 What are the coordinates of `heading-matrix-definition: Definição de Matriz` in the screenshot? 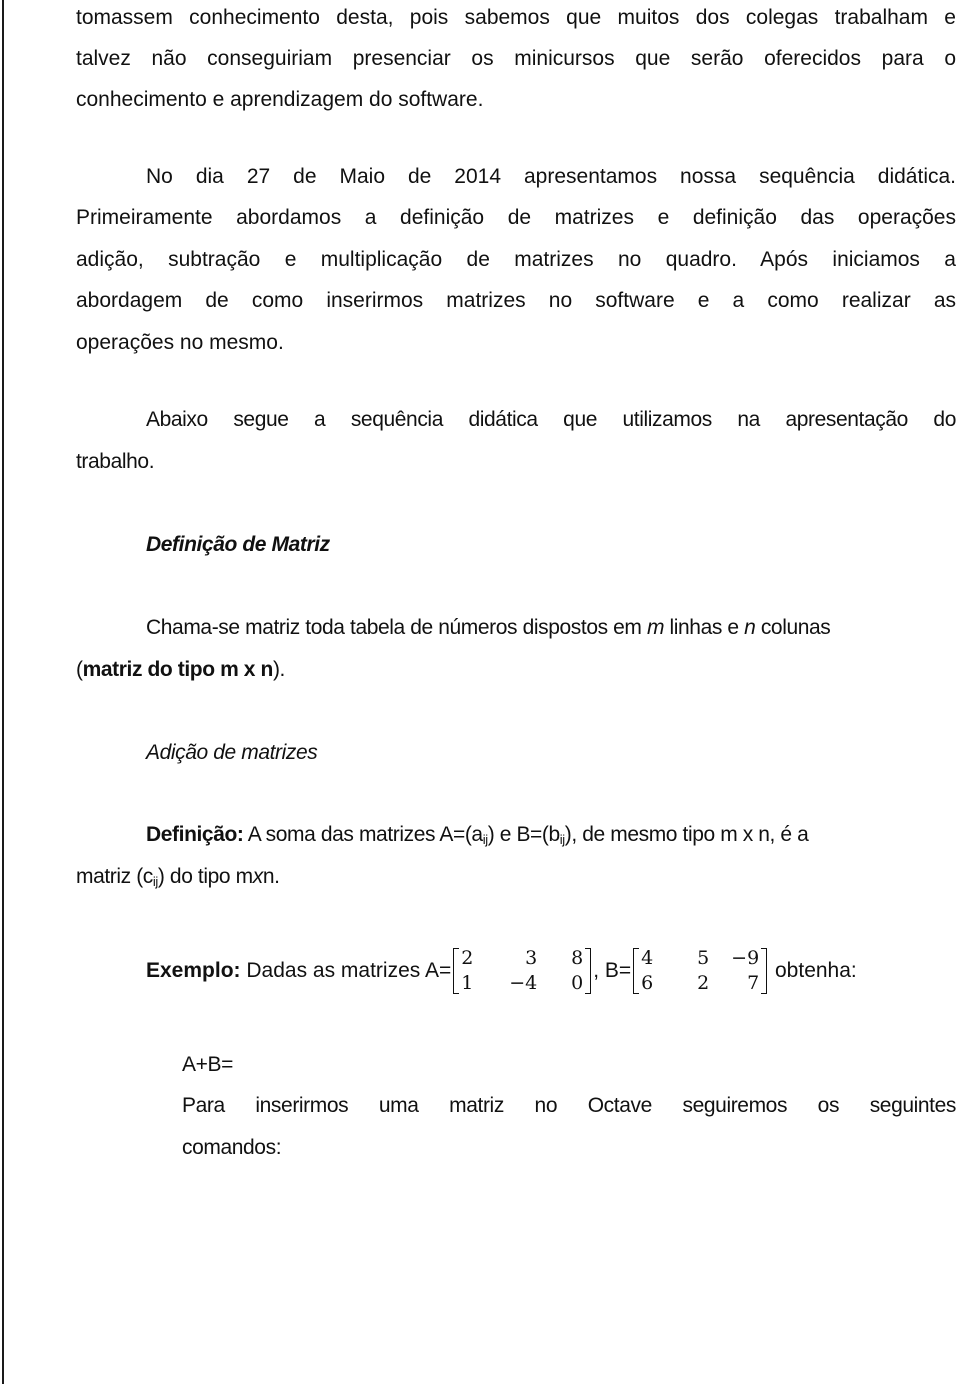 It's located at (238, 544).